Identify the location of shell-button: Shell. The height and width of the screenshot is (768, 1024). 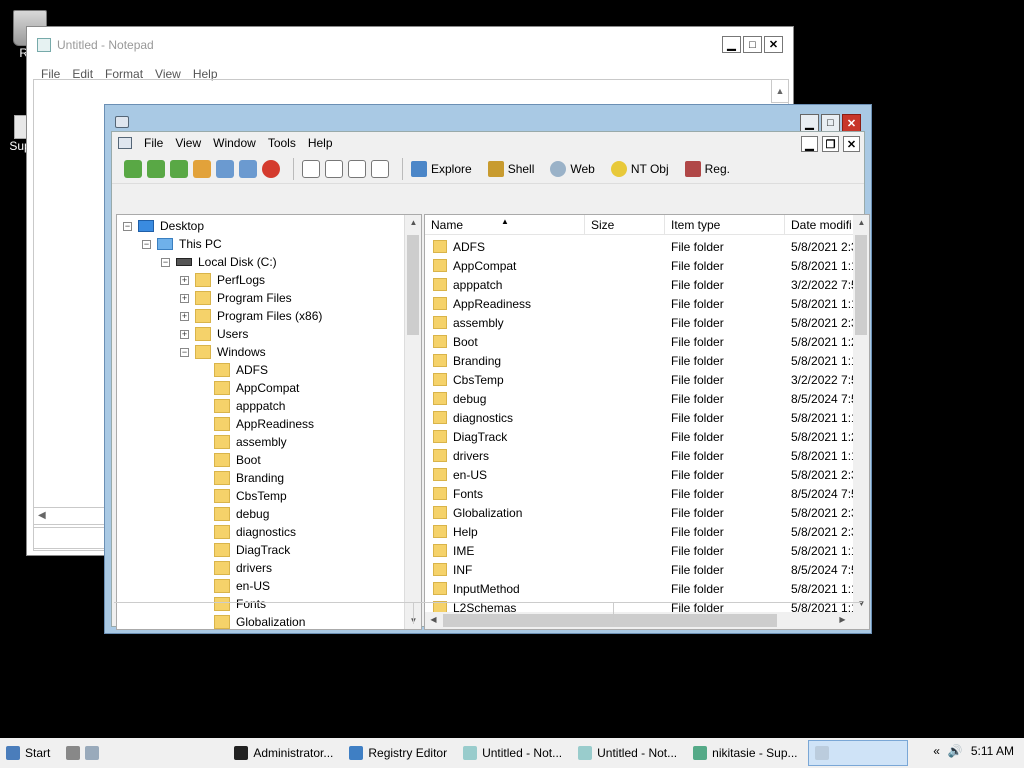
(510, 168).